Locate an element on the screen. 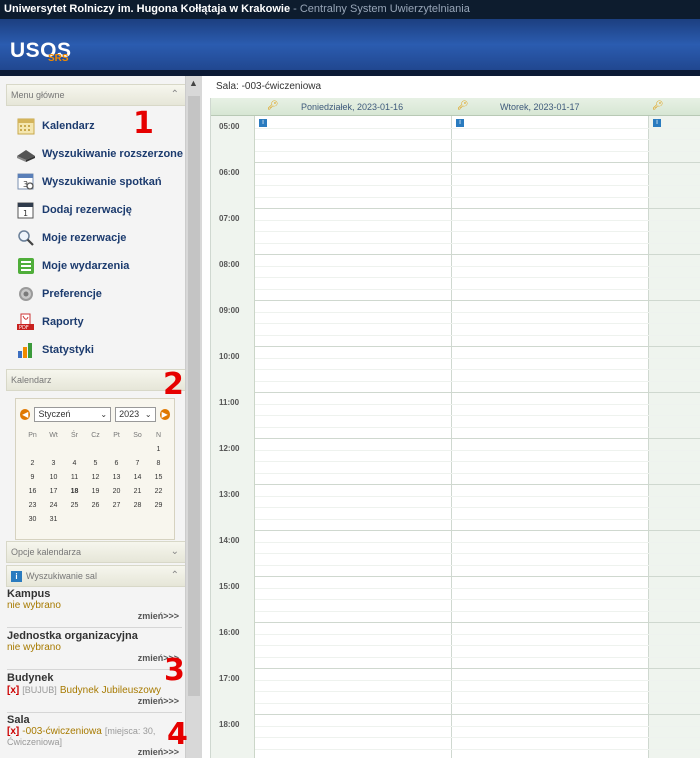  menu-item-reports: PDF Raporty is located at coordinates (100, 322).